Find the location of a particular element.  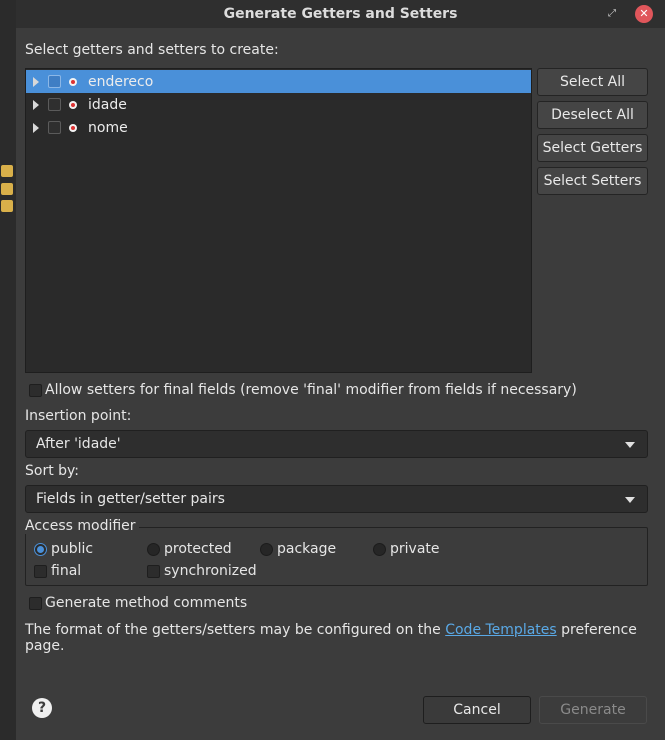

sort-by-value: Fields in getter/setter pairs is located at coordinates (130, 499).